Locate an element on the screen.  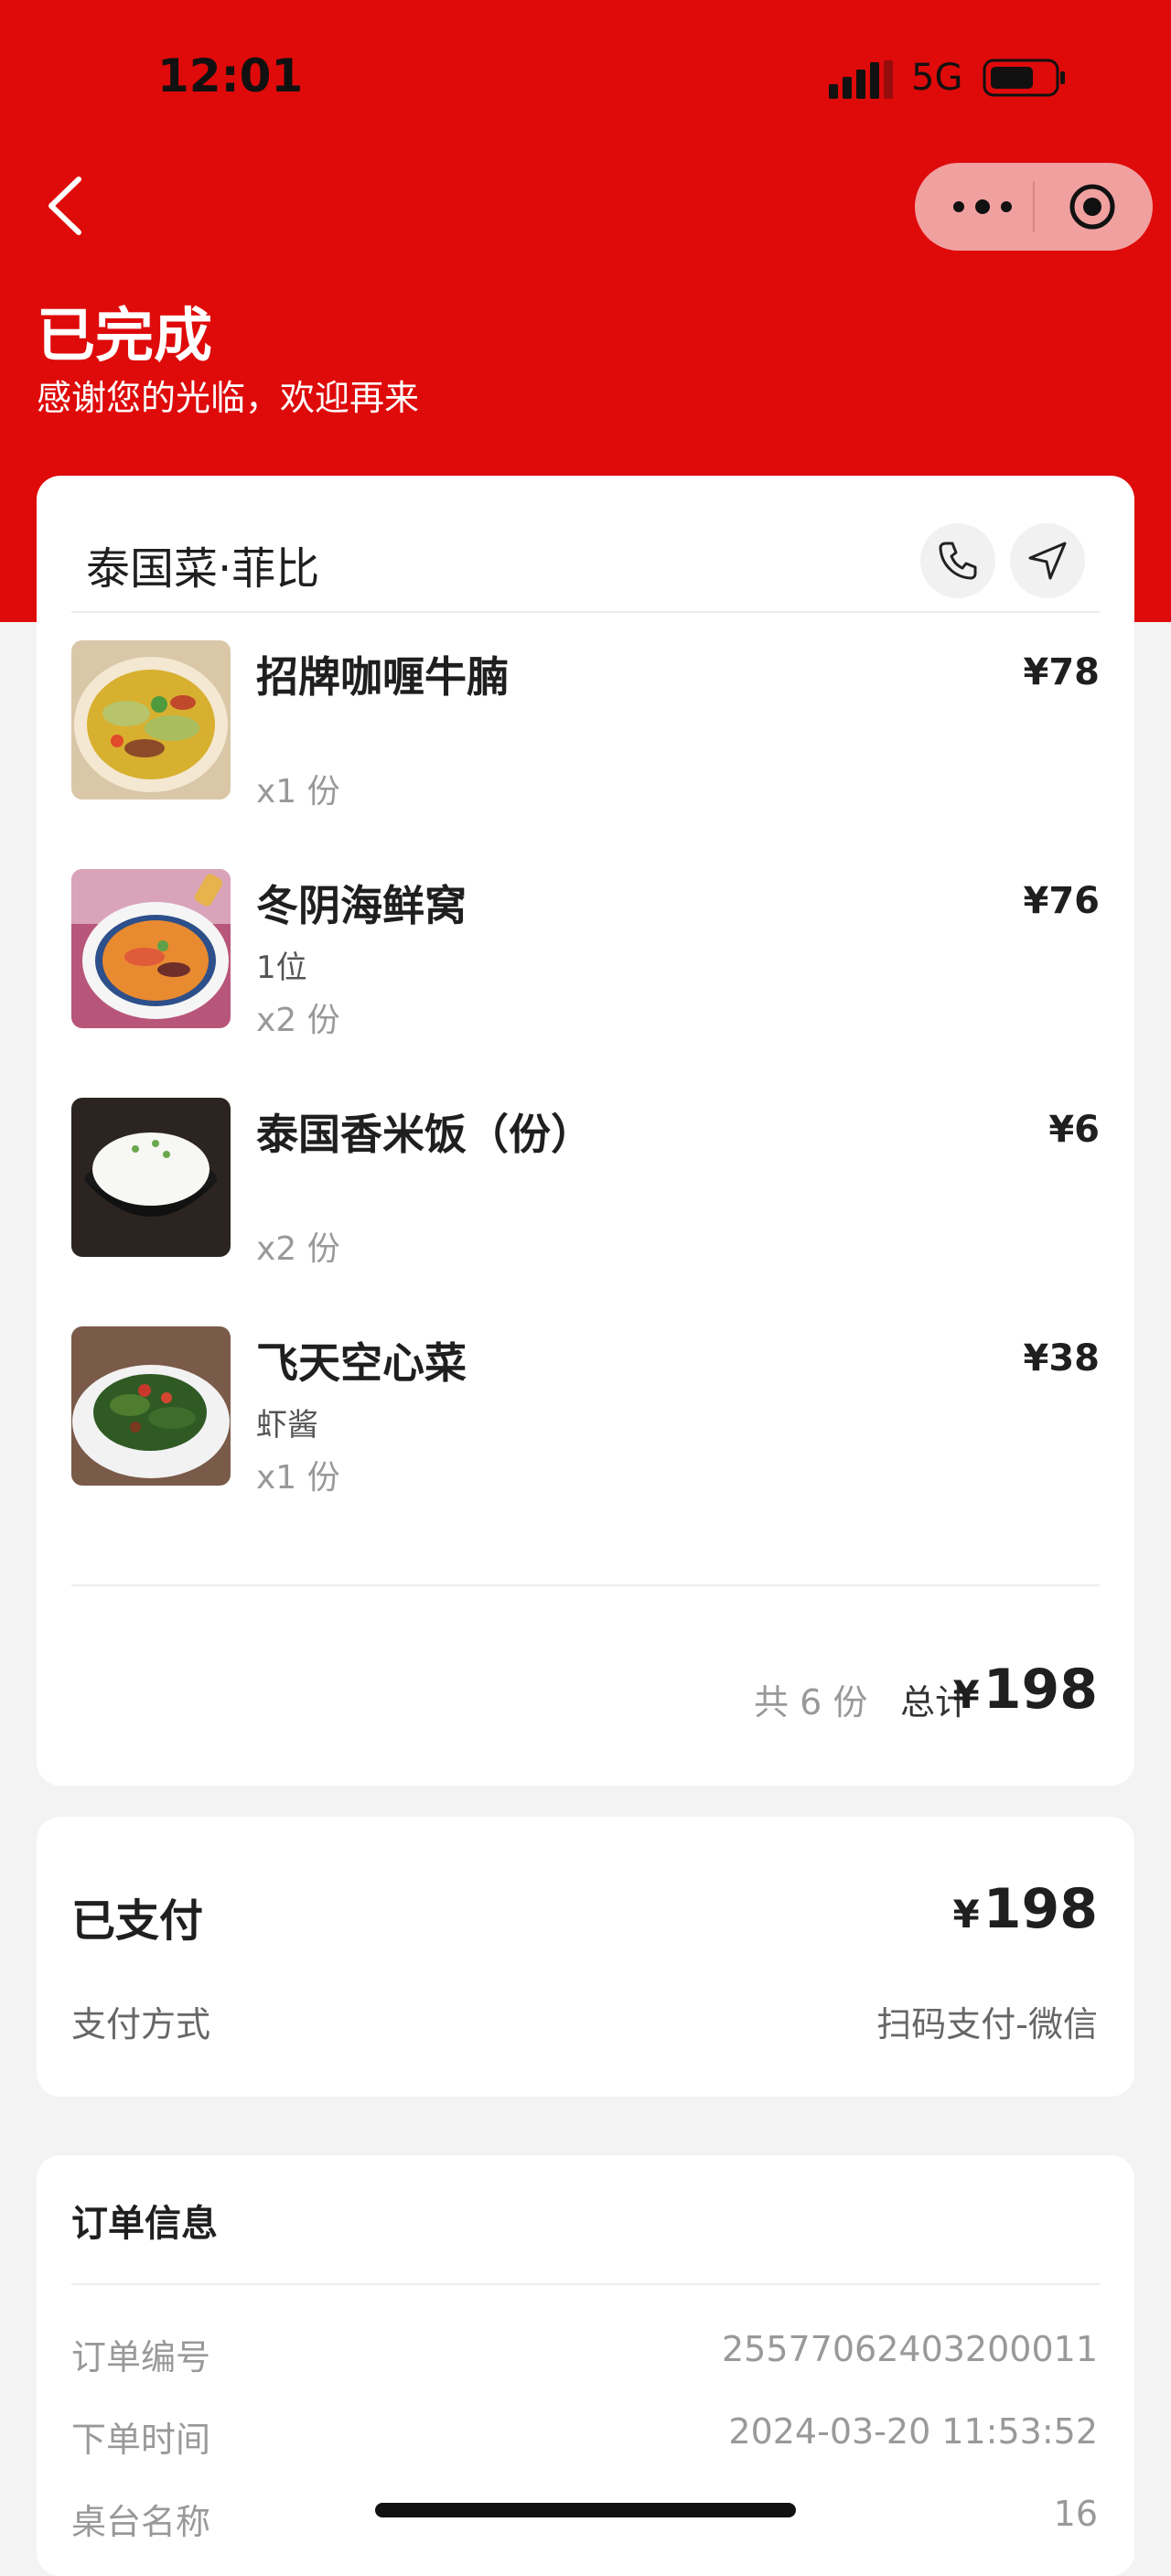
close-miniprogram-icon is located at coordinates (1092, 207).